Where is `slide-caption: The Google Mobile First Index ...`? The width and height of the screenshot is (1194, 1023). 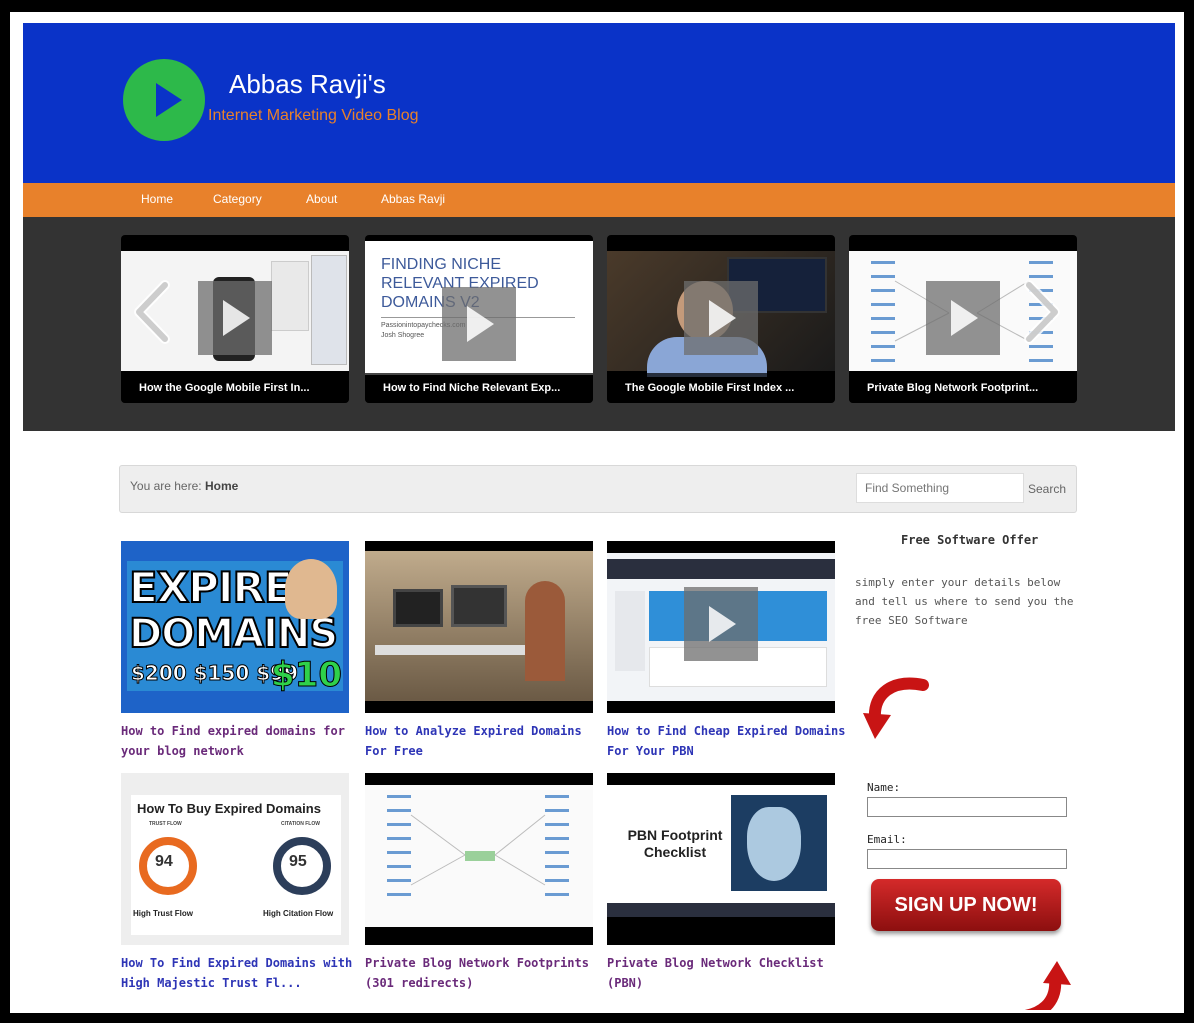
slide-caption: The Google Mobile First Index ... is located at coordinates (721, 388).